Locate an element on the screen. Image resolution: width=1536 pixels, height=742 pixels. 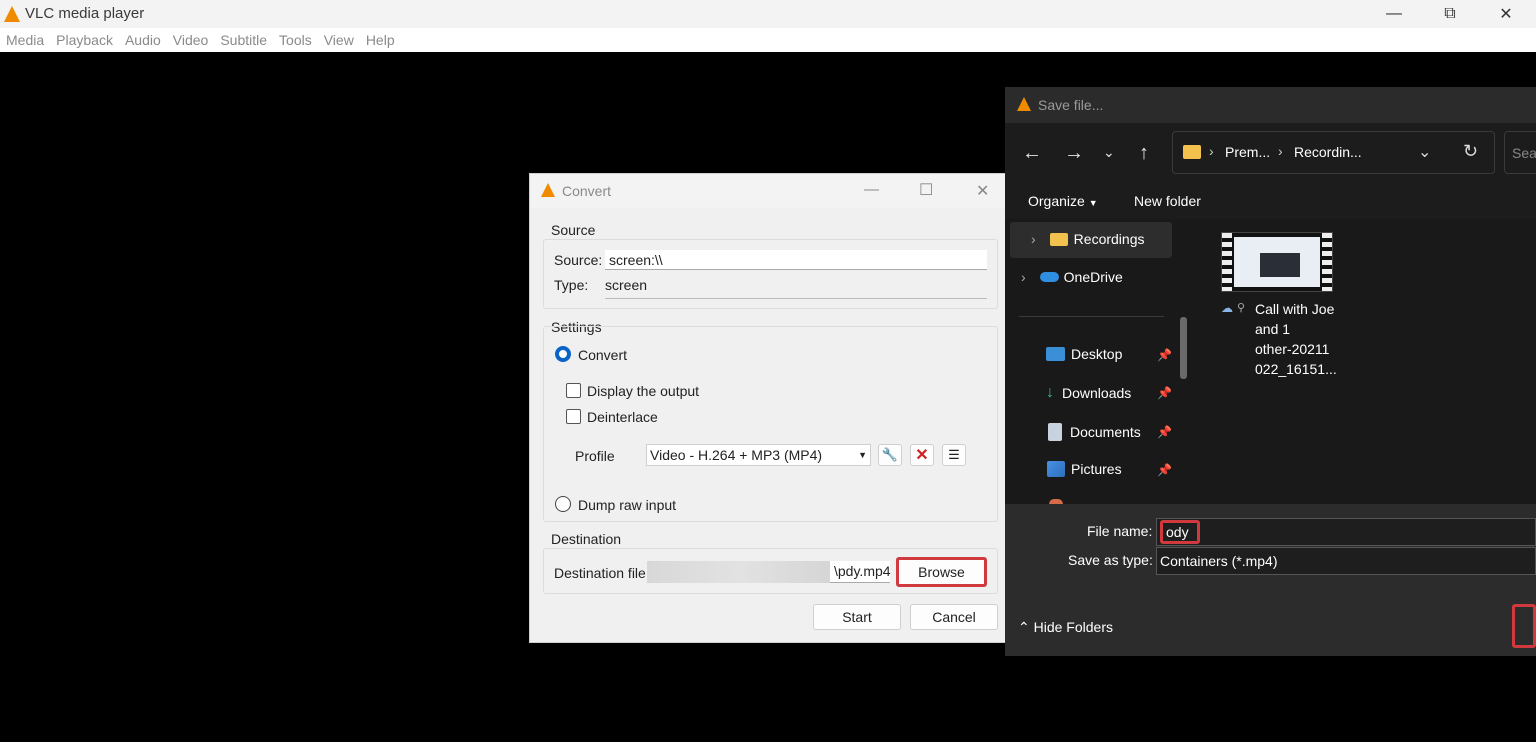
sidebar-item-label: Pictures is located at coordinates (1096, 469).